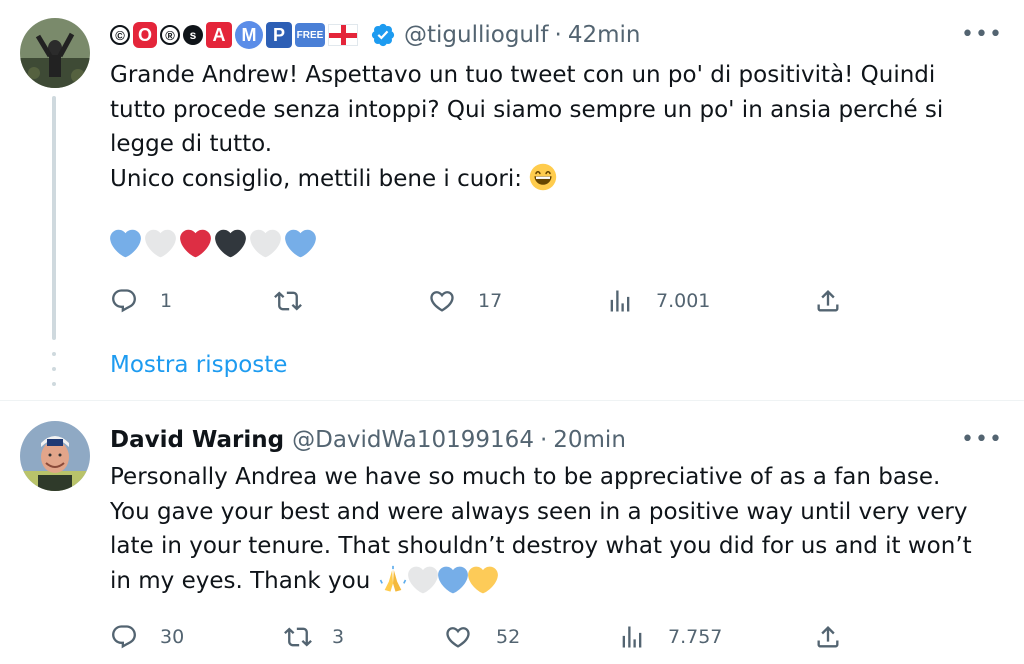  What do you see at coordinates (482, 579) in the screenshot?
I see `yellow-heart-icon` at bounding box center [482, 579].